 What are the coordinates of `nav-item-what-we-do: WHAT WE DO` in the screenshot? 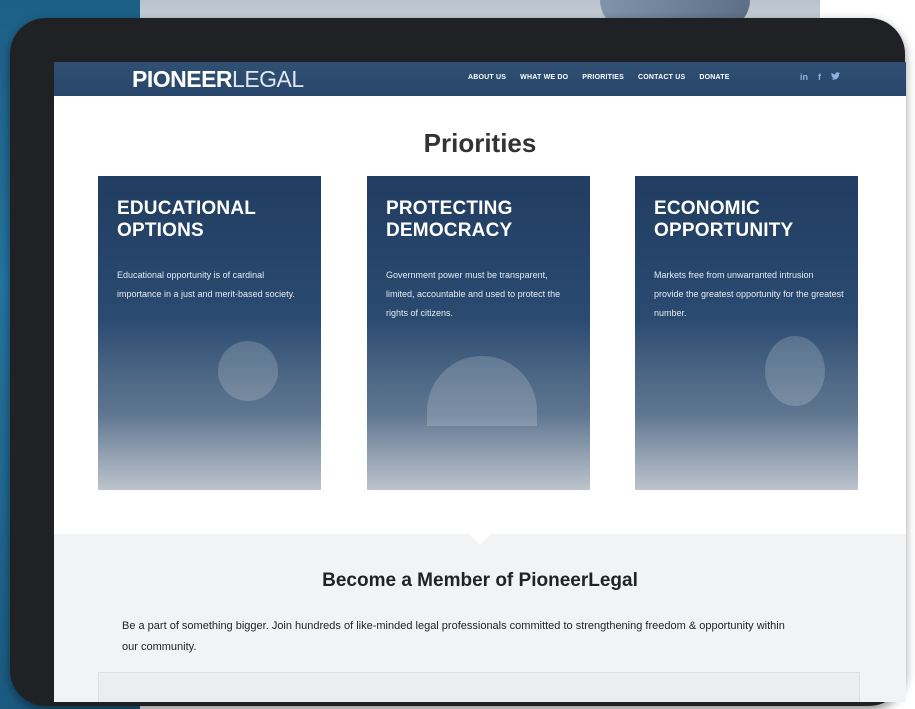 It's located at (544, 77).